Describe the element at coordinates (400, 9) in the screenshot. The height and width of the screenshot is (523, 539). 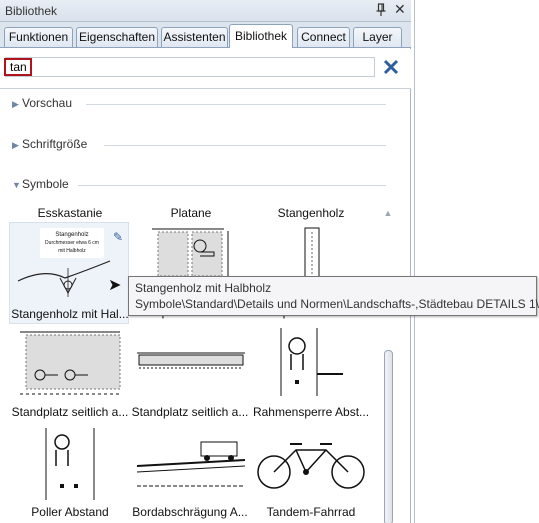
I see `close-icon: ✕` at that location.